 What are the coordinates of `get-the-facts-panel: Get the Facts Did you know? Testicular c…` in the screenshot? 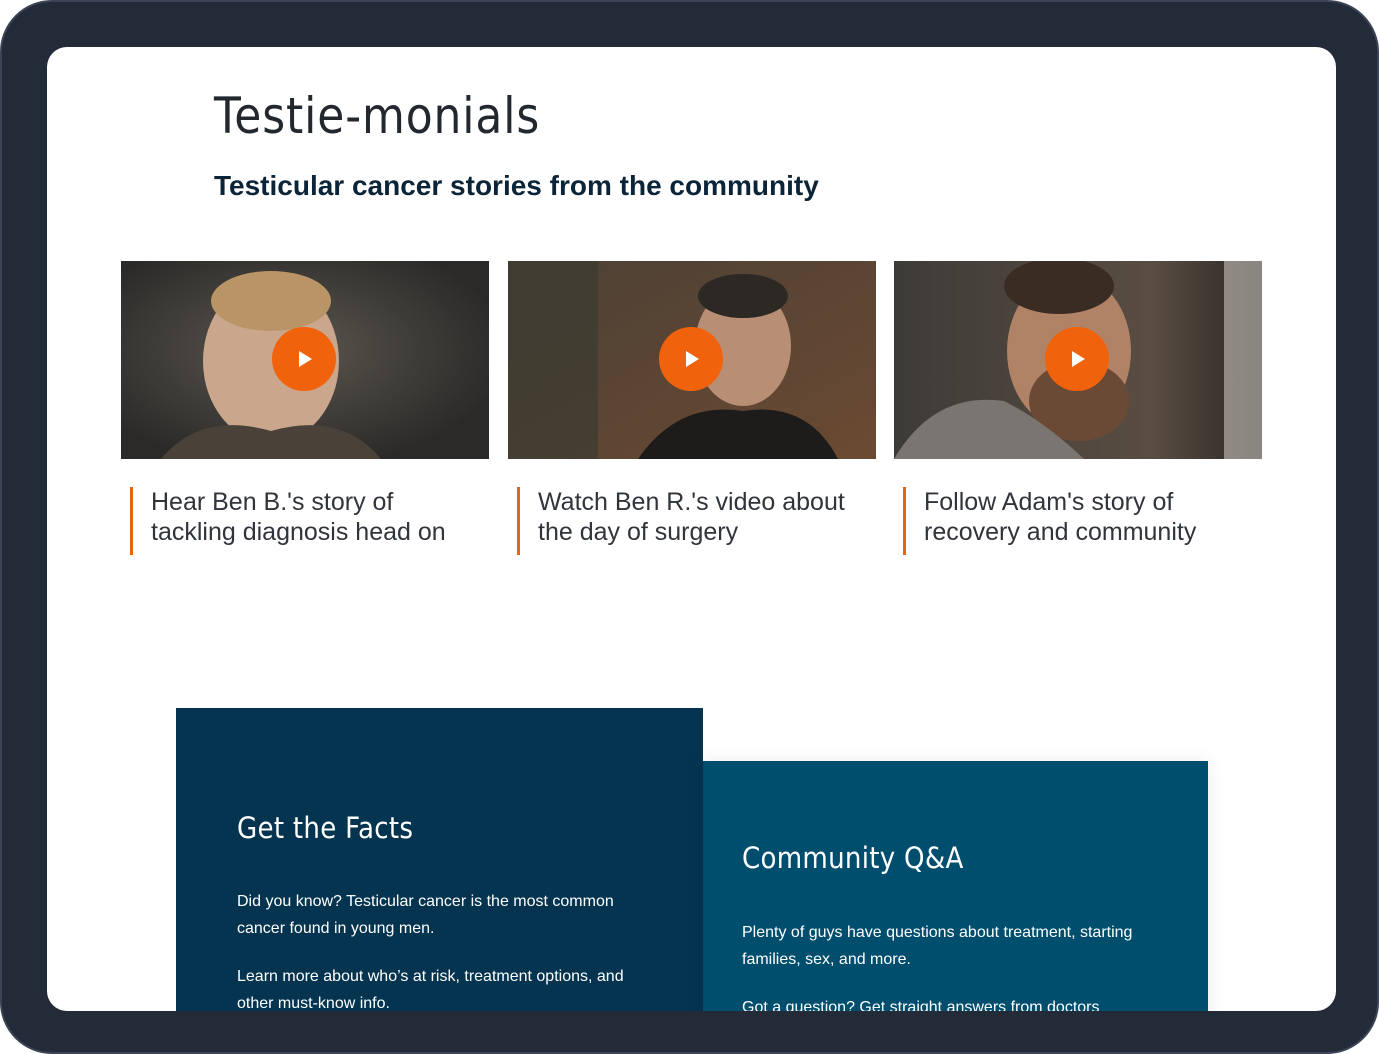 It's located at (439, 859).